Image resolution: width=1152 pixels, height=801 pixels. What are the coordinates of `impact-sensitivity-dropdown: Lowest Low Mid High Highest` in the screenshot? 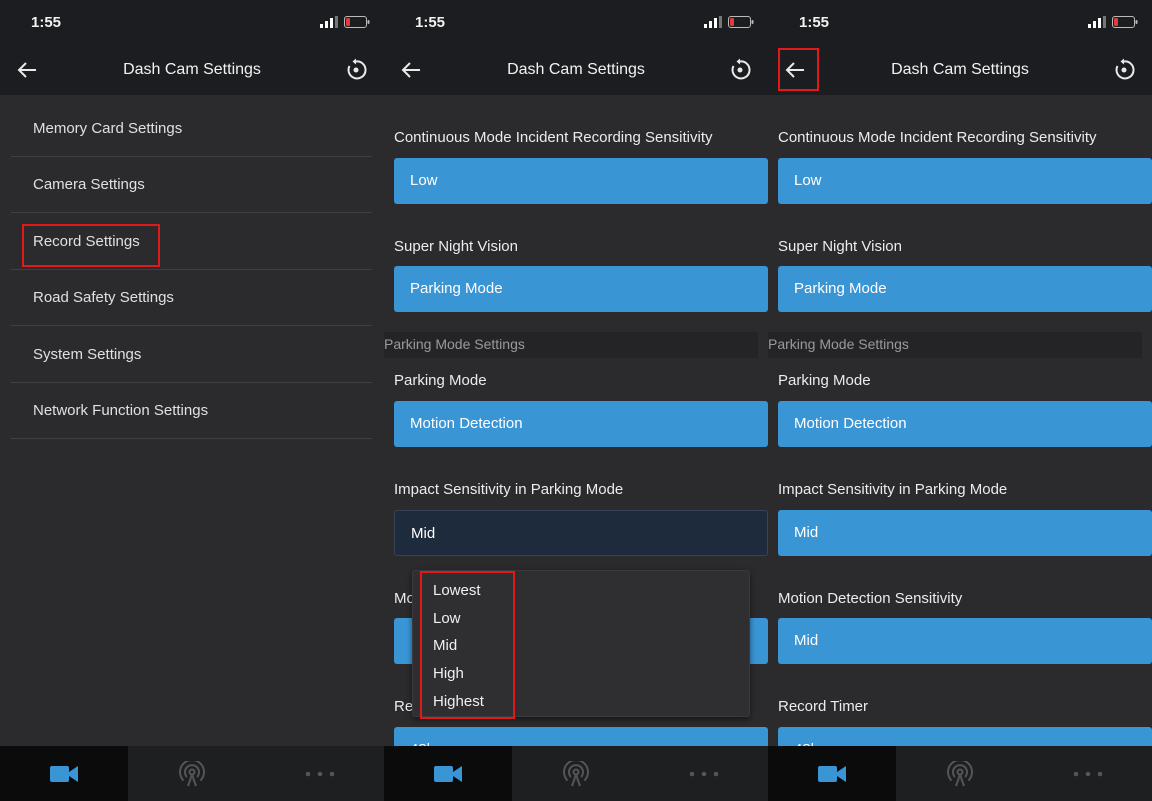 It's located at (581, 644).